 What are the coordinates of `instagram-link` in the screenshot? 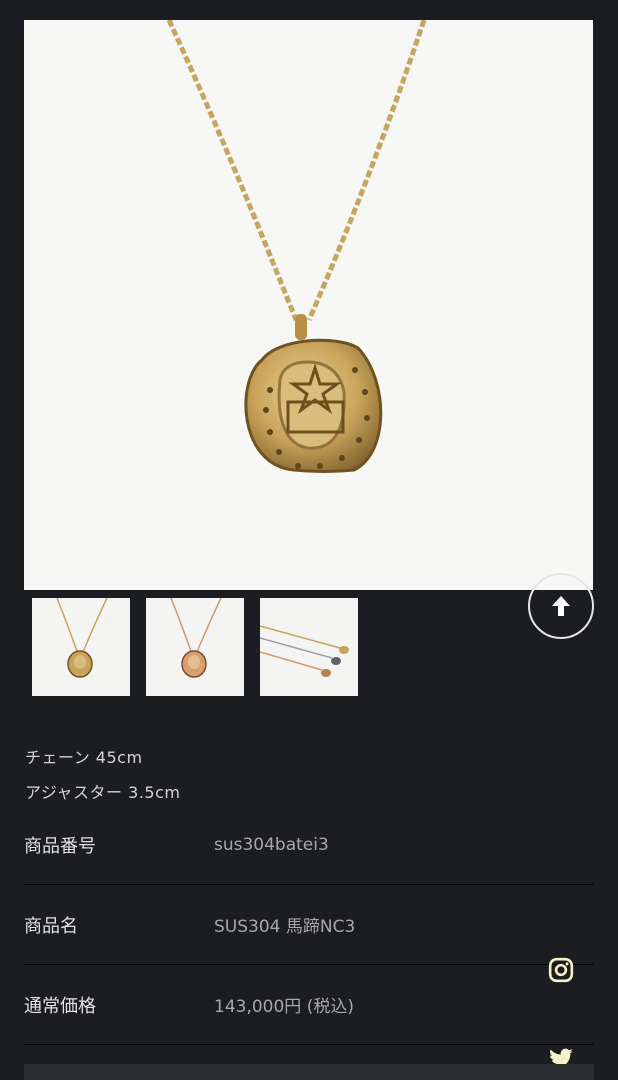 It's located at (561, 970).